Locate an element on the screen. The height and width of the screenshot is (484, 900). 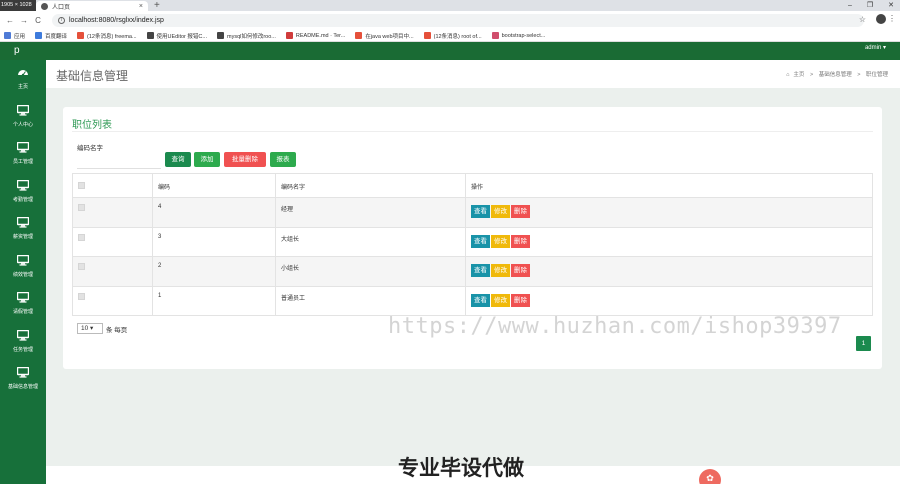
batch-delete-button: 批量删除 is located at coordinates (245, 159).